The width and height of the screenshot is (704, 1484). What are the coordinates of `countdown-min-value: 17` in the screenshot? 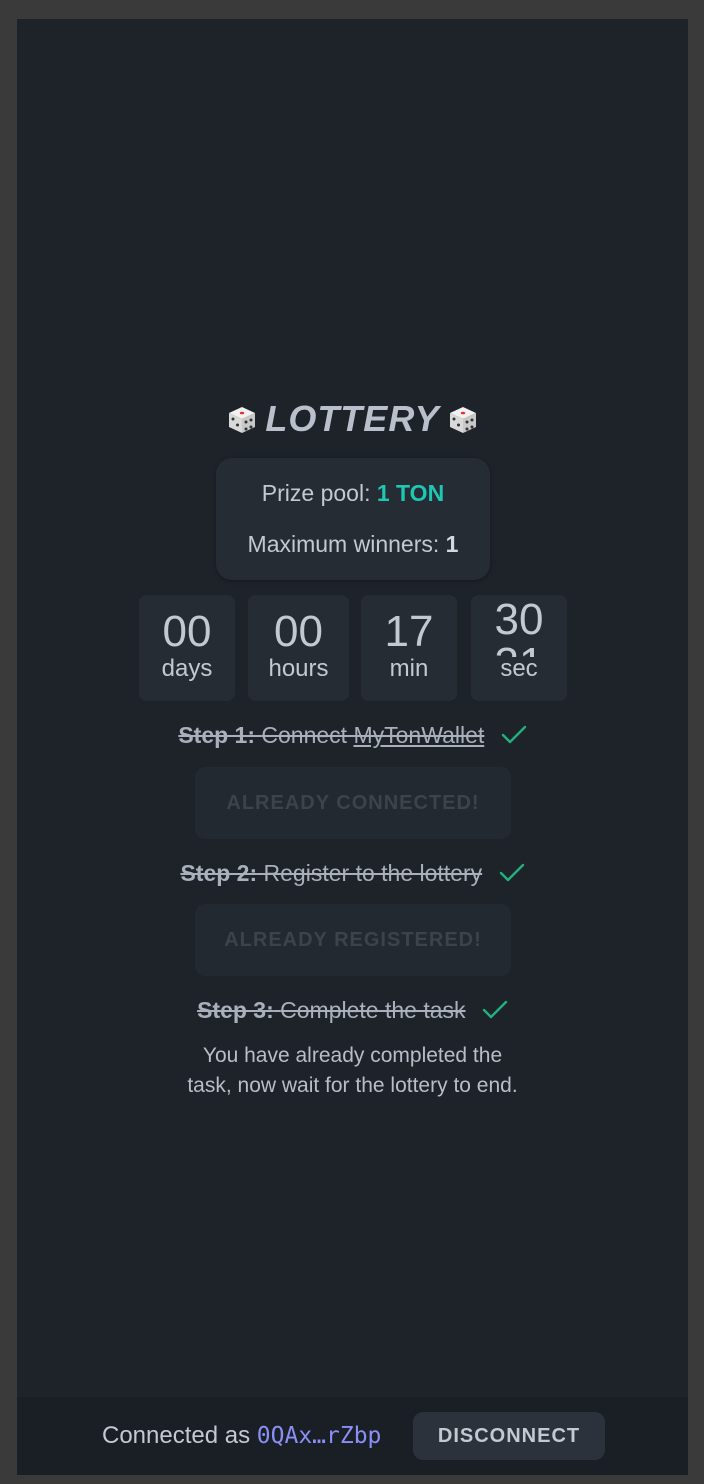 It's located at (409, 631).